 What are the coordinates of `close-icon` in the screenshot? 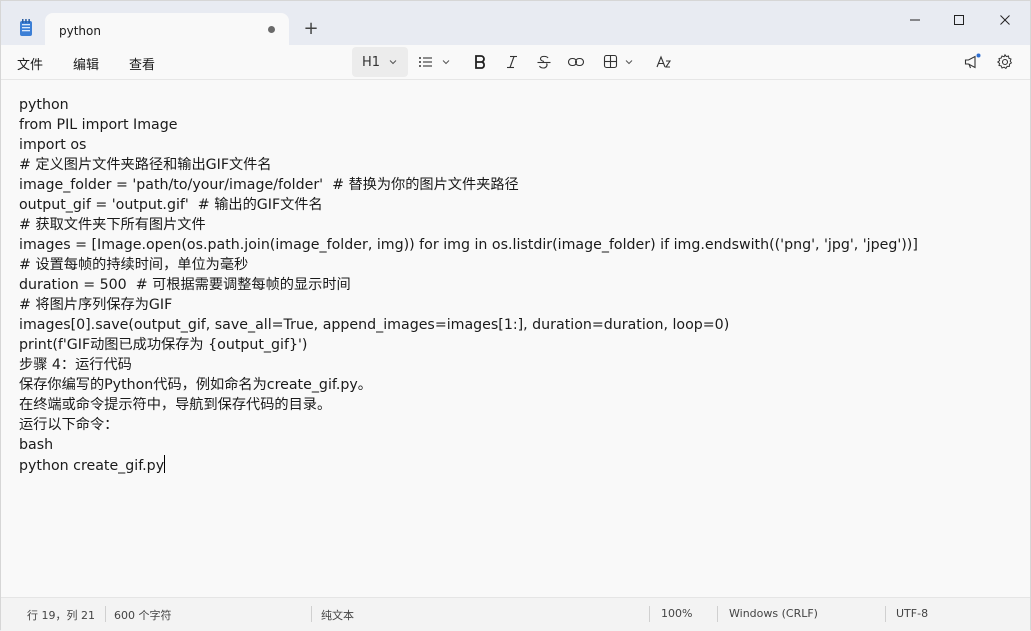 It's located at (1005, 20).